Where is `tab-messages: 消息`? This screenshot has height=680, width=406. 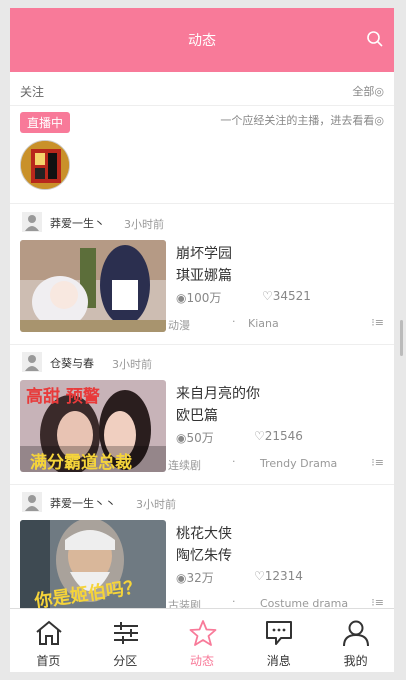
tab-messages: 消息 is located at coordinates (278, 640).